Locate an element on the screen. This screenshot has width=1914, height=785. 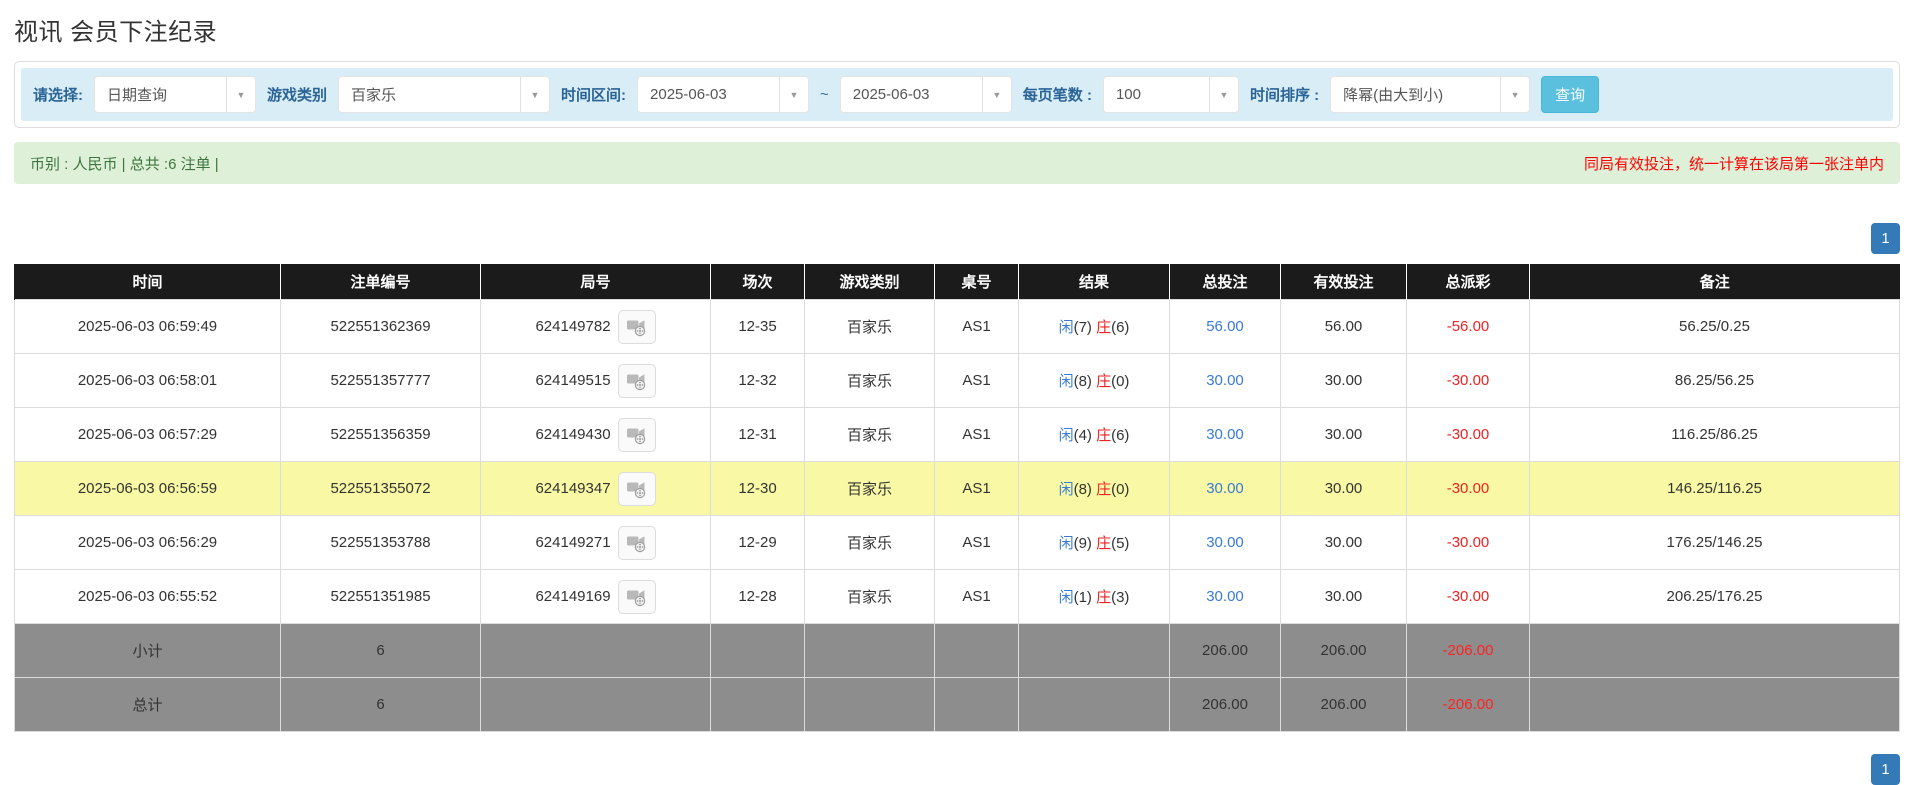
cell-bet-id: 522551353788 is located at coordinates (380, 542).